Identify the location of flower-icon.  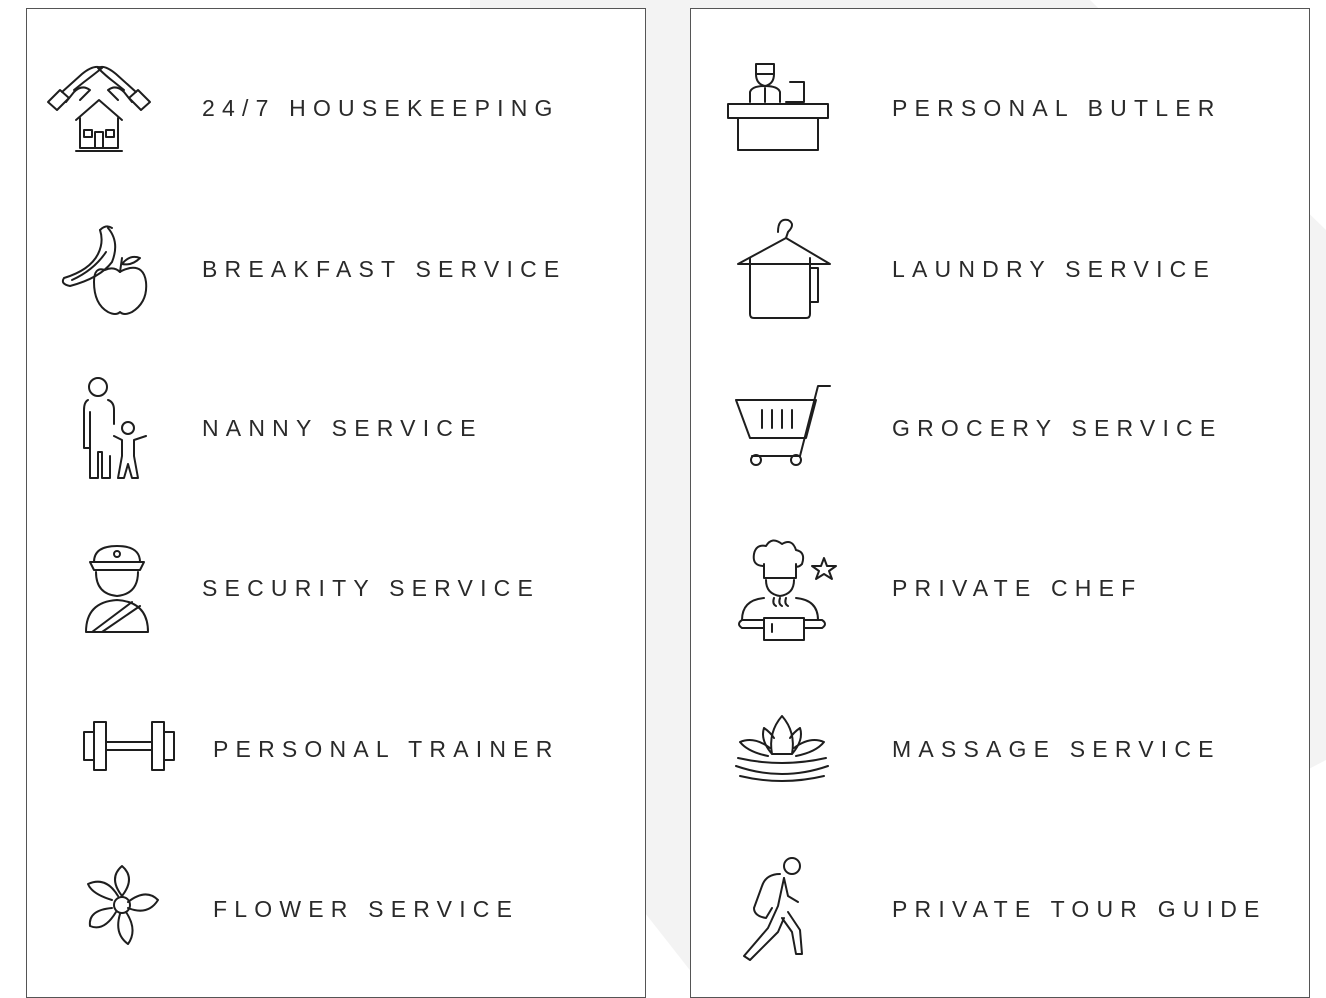
(121, 905).